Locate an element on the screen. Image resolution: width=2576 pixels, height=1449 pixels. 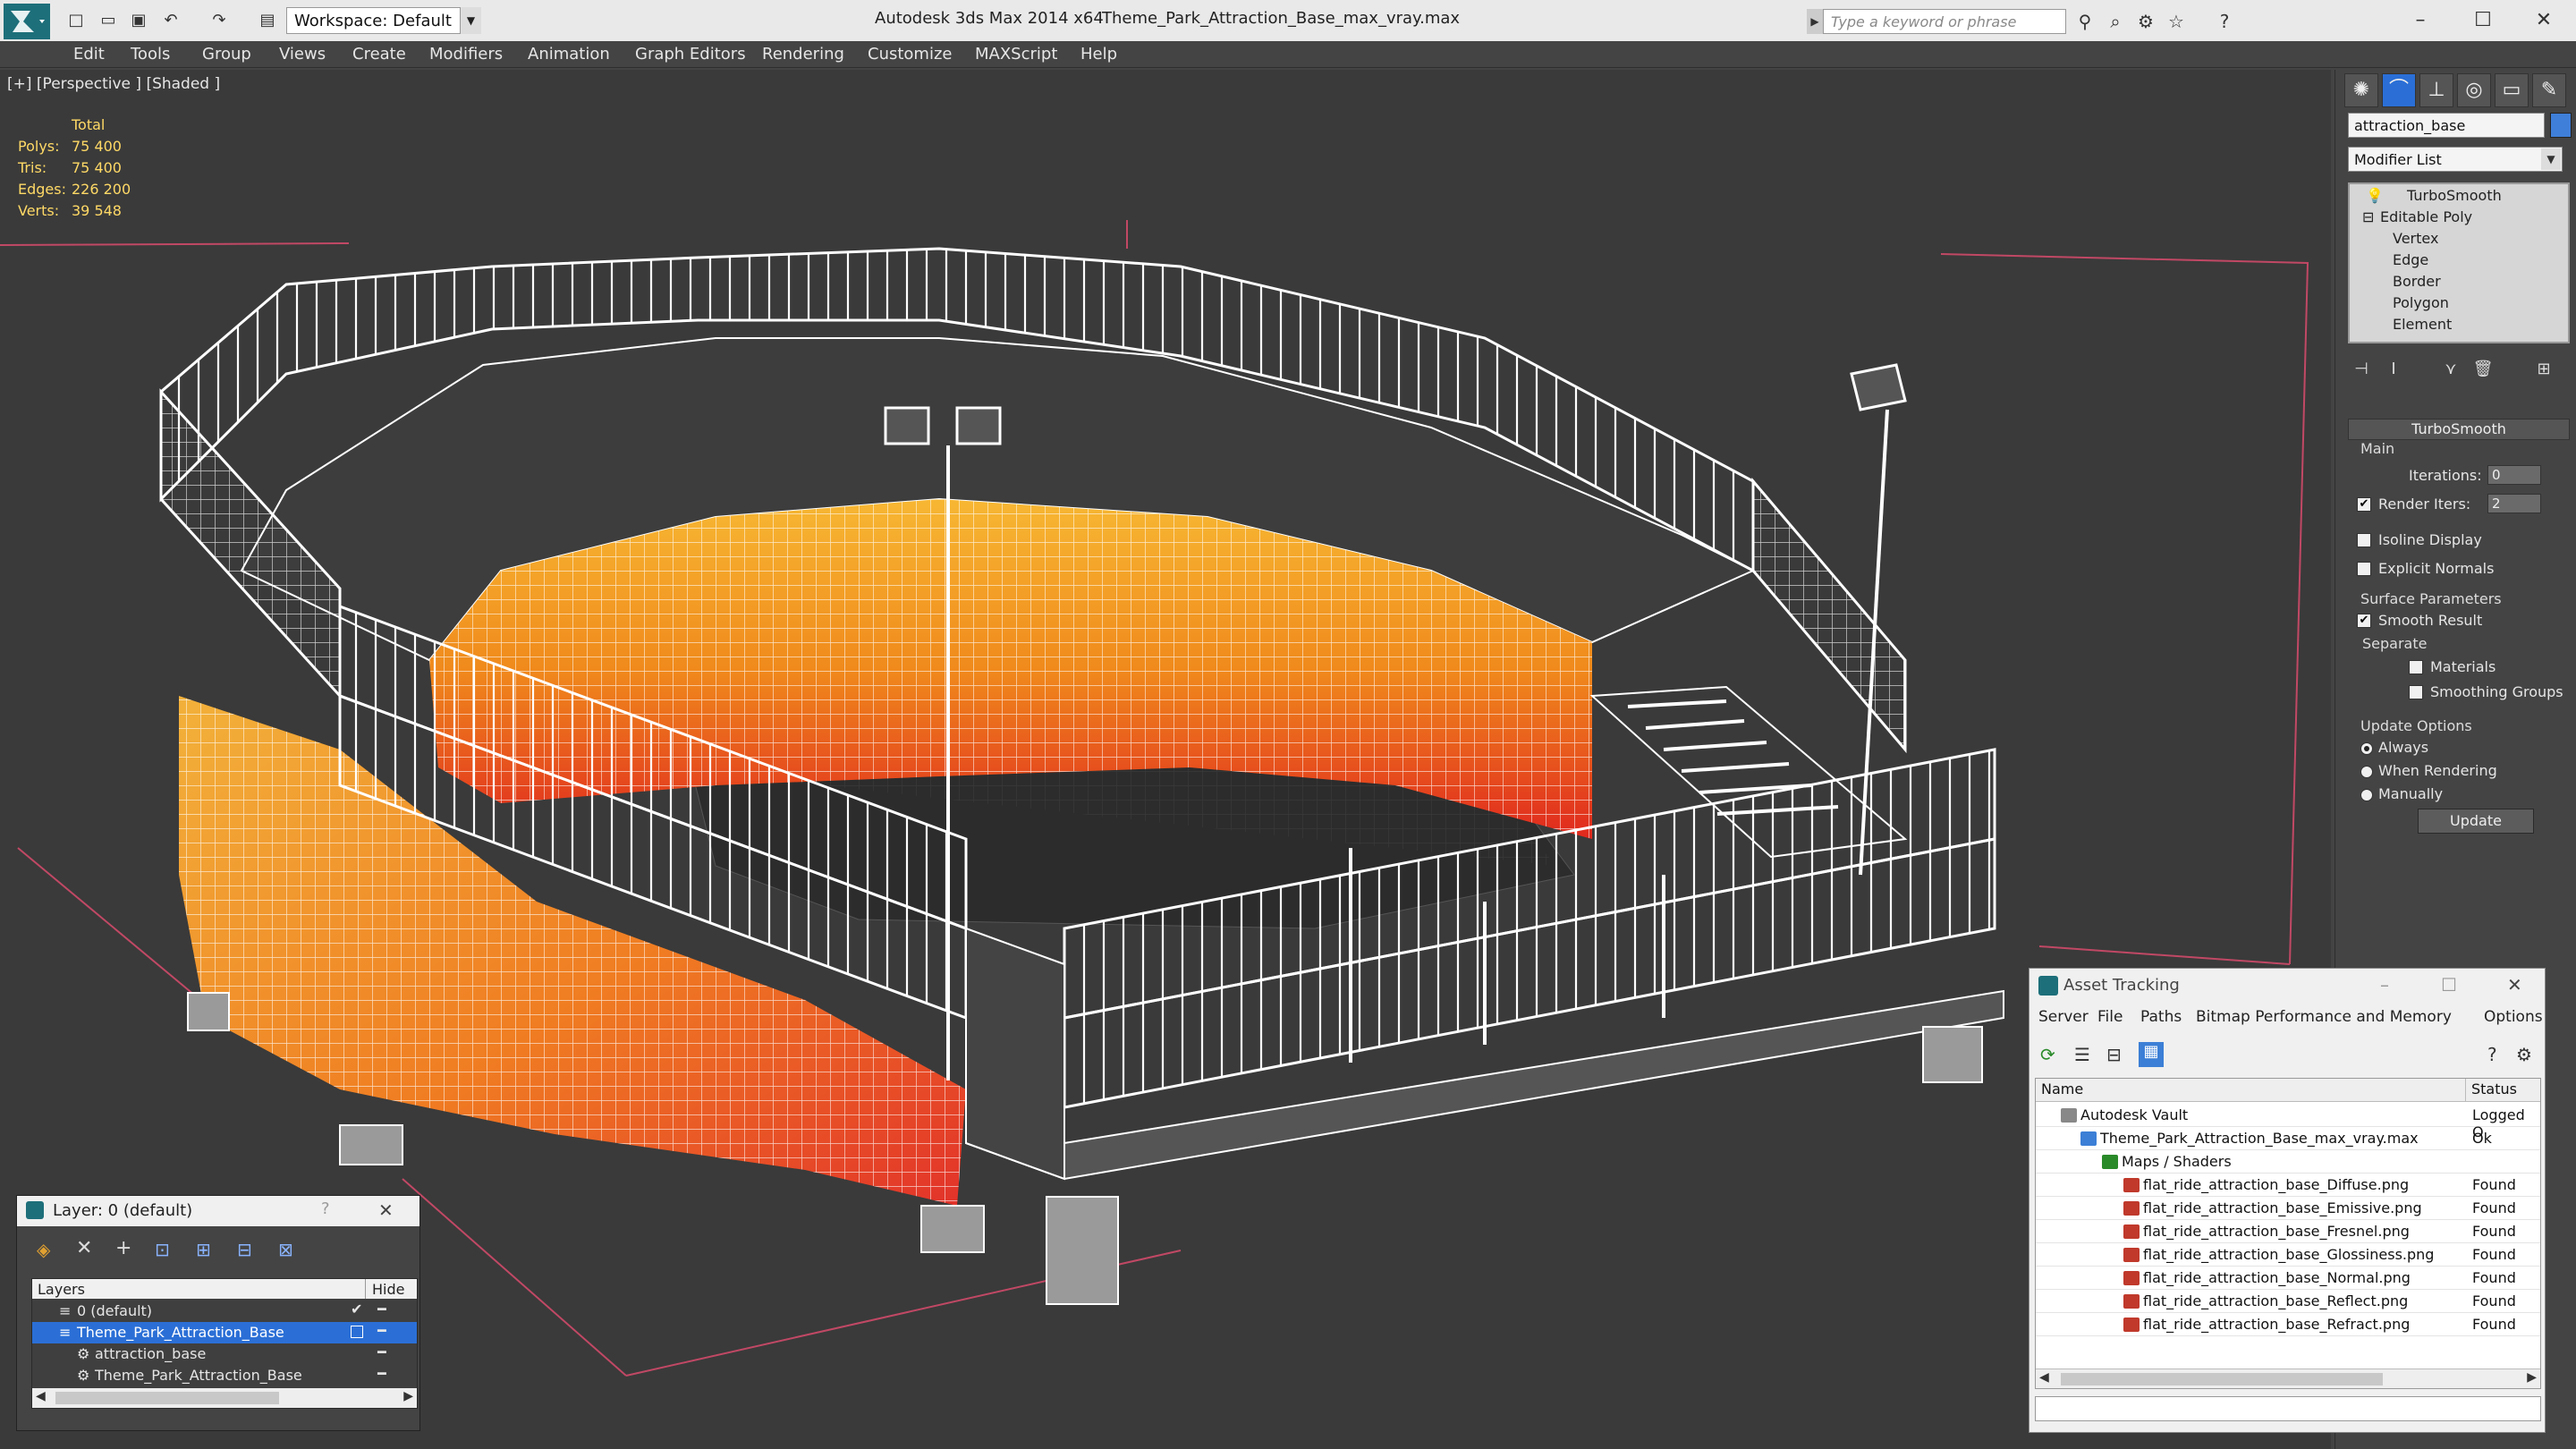
menu-edit: Edit is located at coordinates (89, 54).